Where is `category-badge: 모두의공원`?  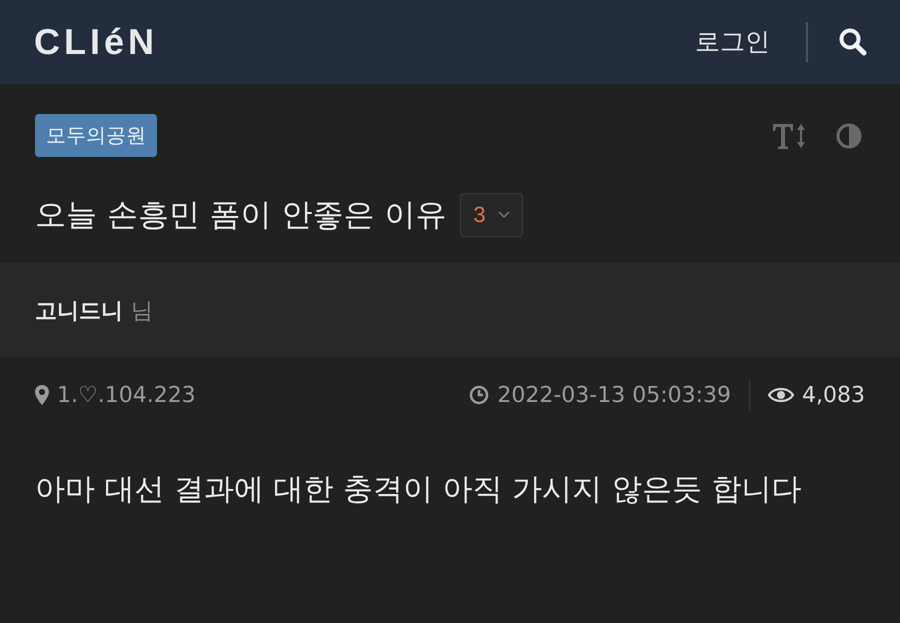
category-badge: 모두의공원 is located at coordinates (96, 135).